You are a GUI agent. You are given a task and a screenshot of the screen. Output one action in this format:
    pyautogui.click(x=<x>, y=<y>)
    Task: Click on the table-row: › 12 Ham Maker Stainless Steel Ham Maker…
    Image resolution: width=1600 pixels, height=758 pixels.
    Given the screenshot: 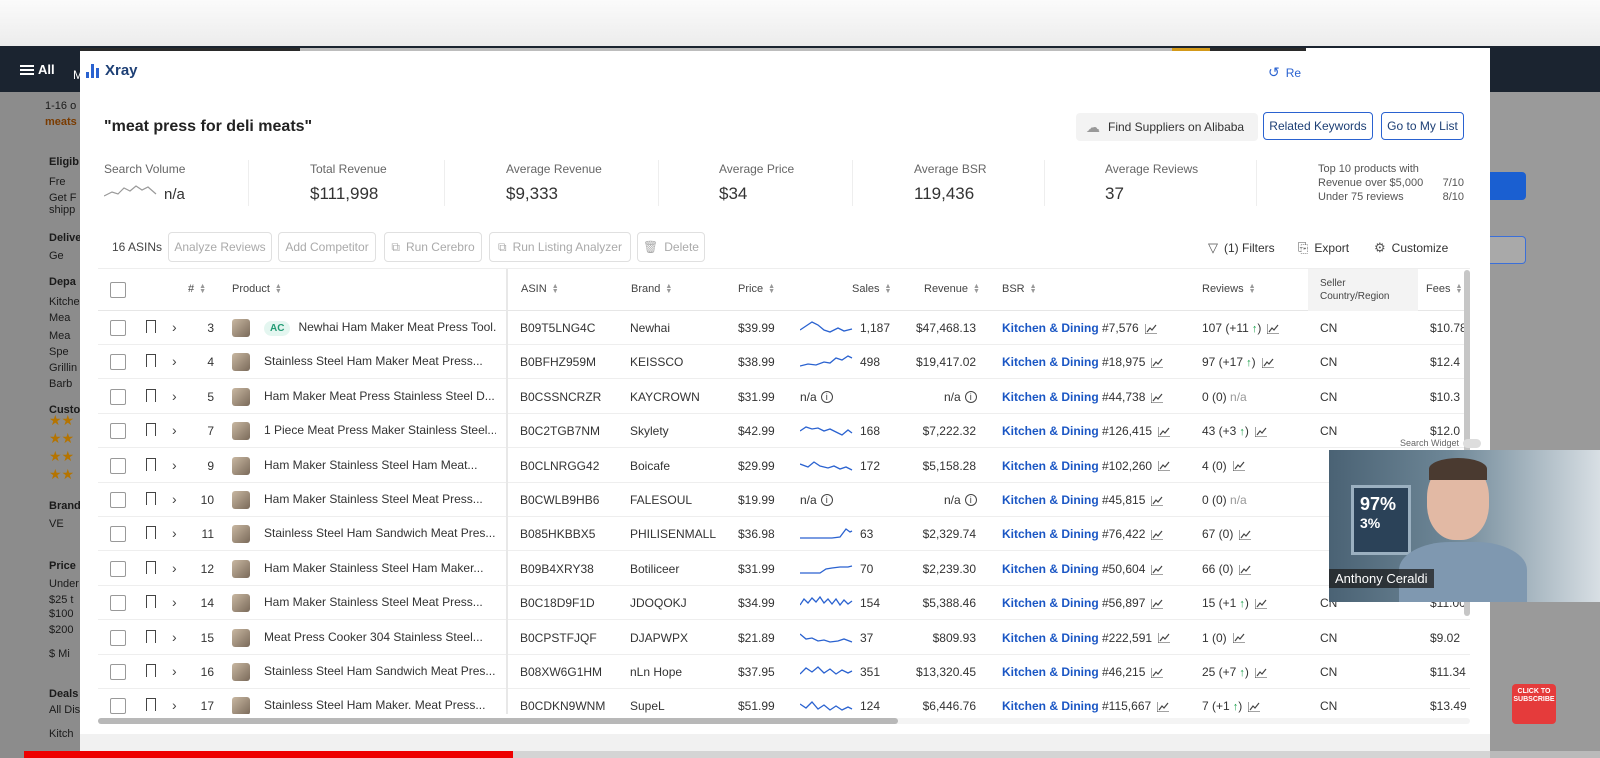 What is the action you would take?
    pyautogui.click(x=784, y=569)
    